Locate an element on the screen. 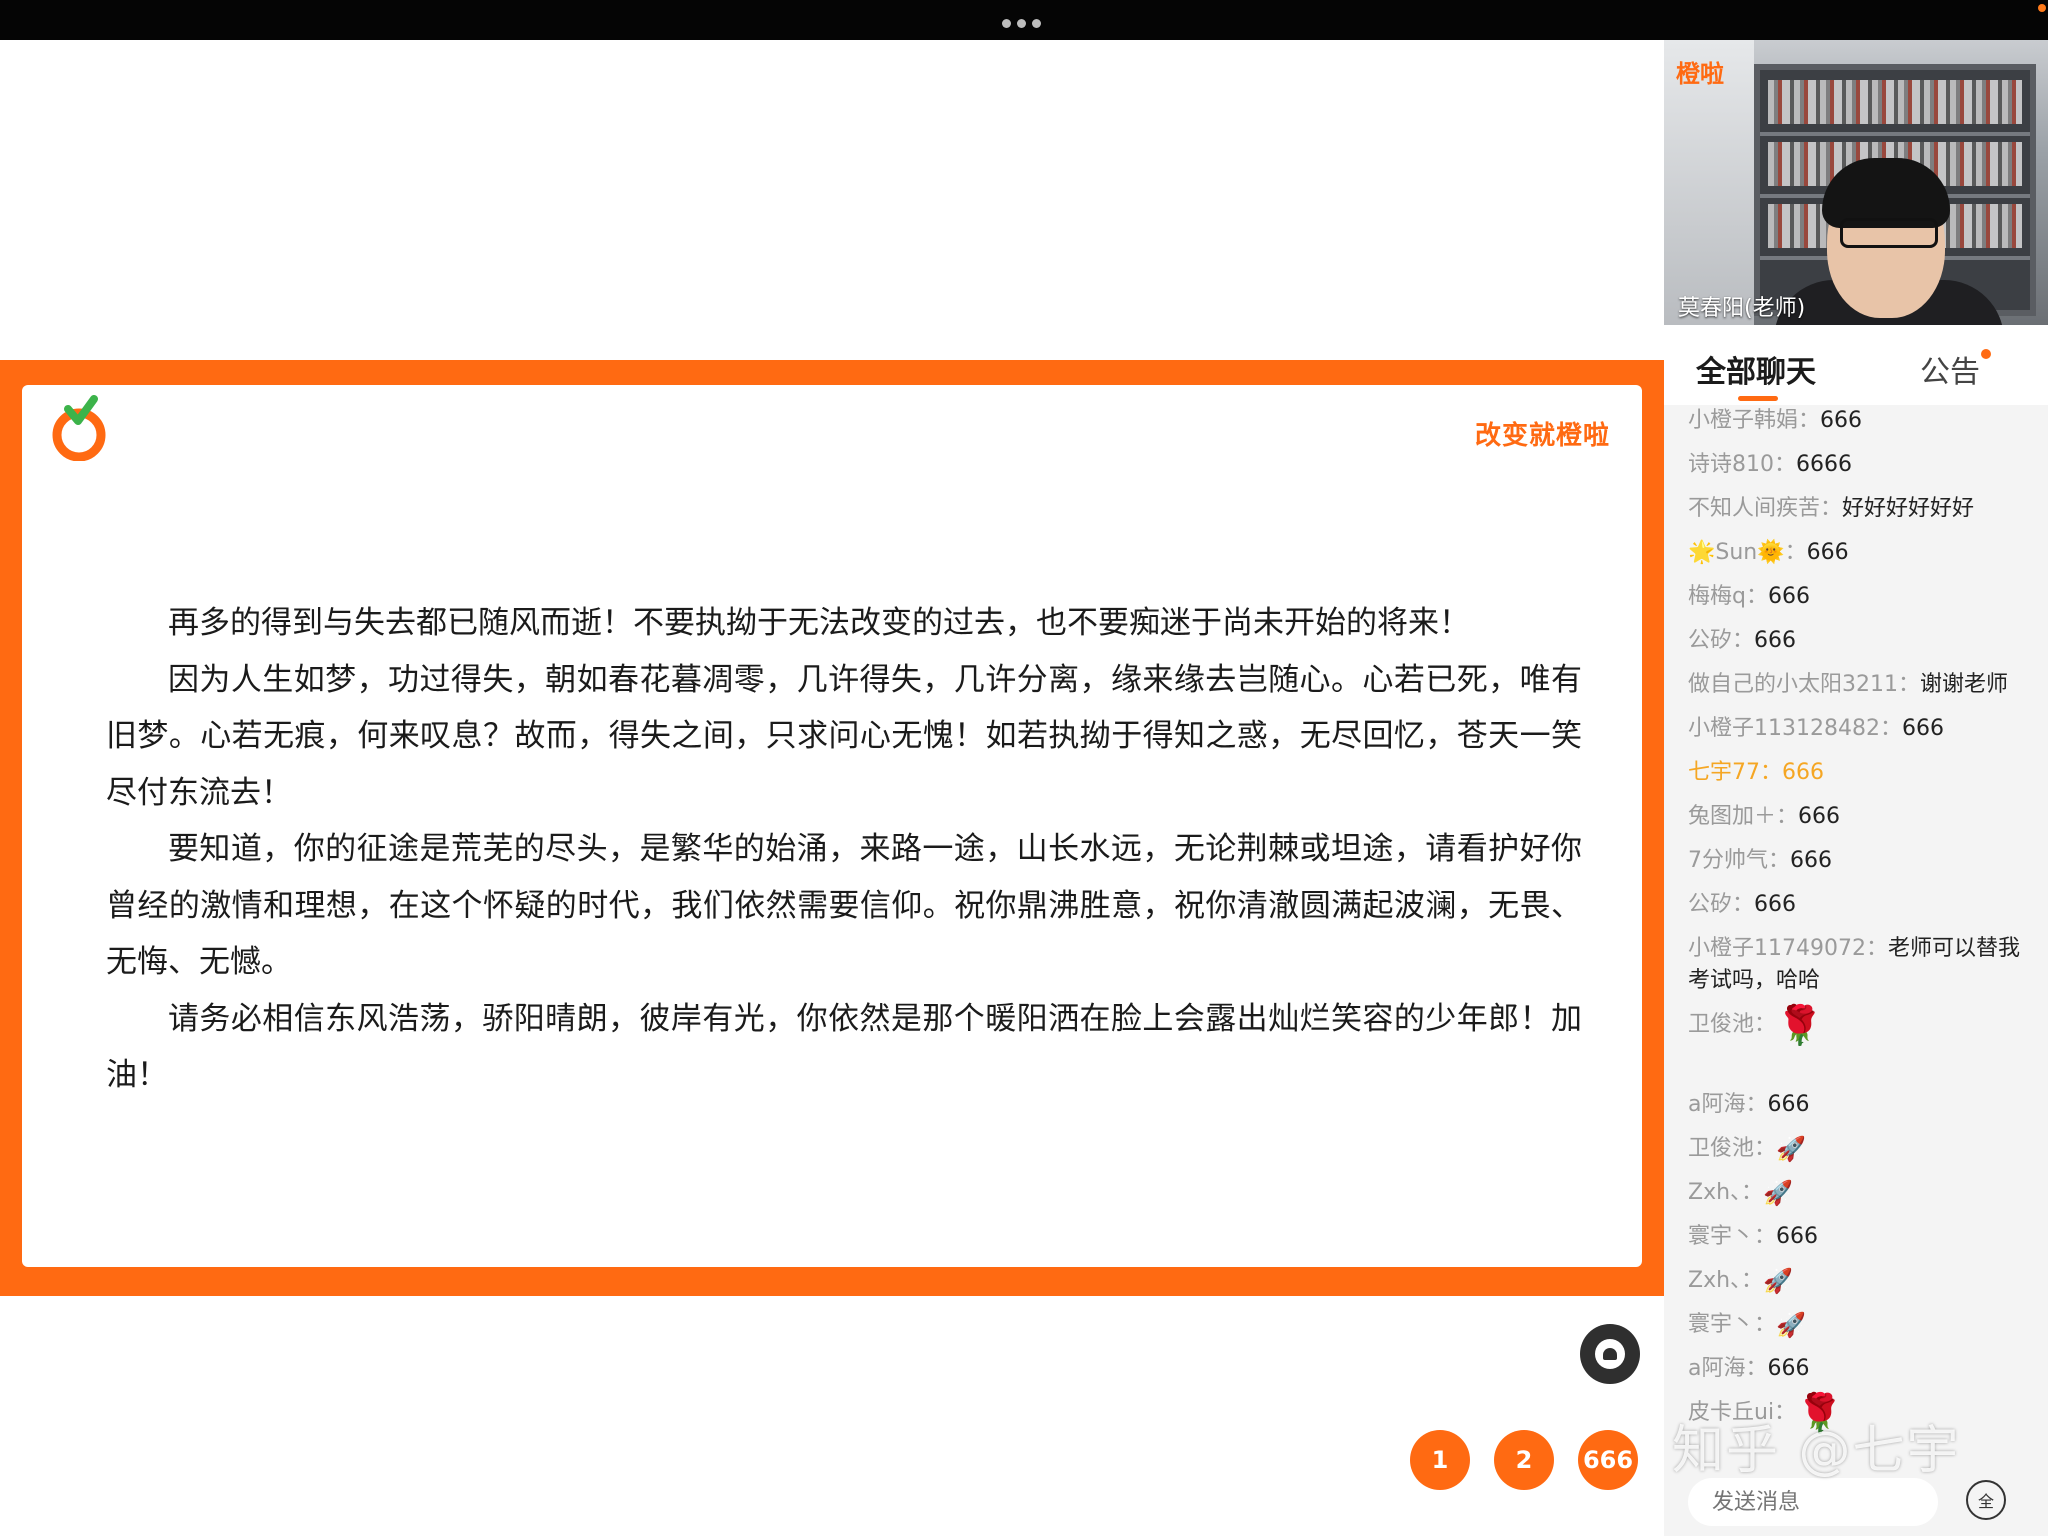 This screenshot has width=2048, height=1536. chat-message: 寰宇丶：🚀 is located at coordinates (1747, 1325).